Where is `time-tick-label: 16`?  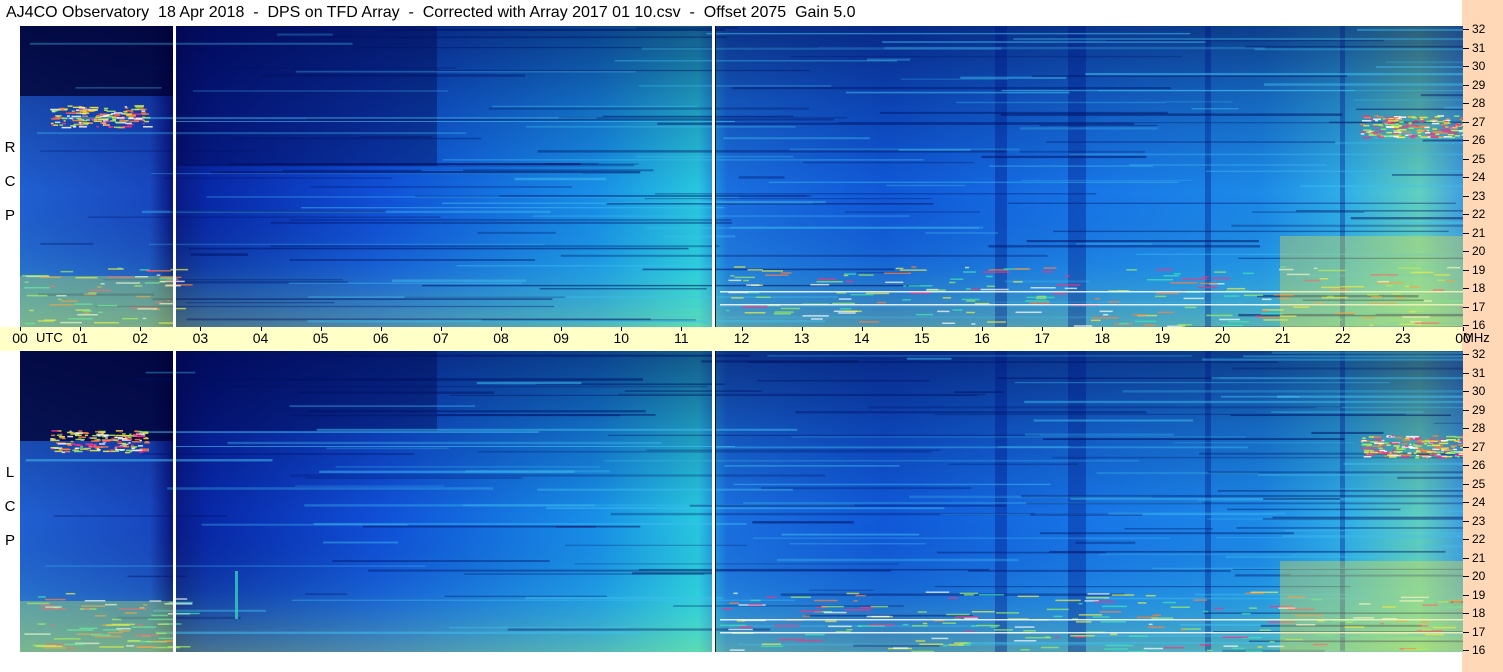 time-tick-label: 16 is located at coordinates (982, 338).